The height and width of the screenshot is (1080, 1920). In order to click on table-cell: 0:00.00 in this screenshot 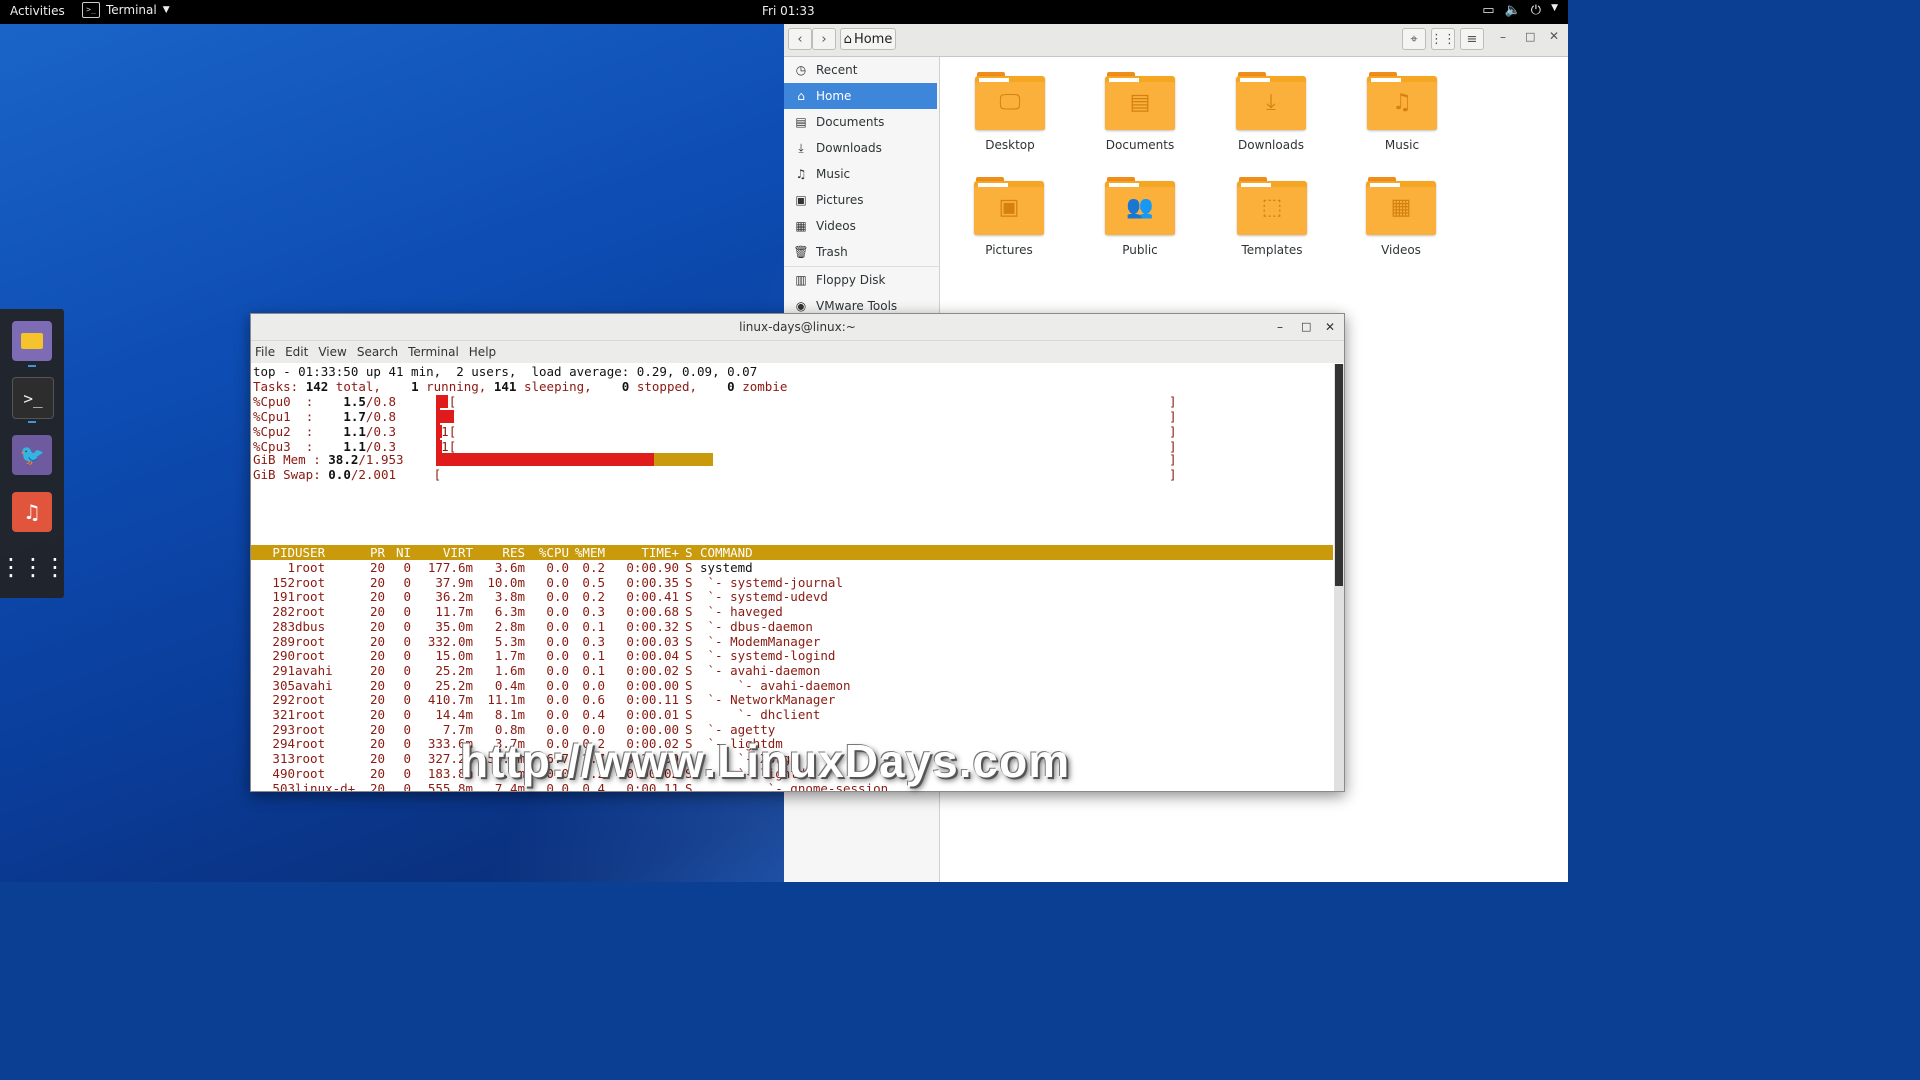, I will do `click(652, 685)`.